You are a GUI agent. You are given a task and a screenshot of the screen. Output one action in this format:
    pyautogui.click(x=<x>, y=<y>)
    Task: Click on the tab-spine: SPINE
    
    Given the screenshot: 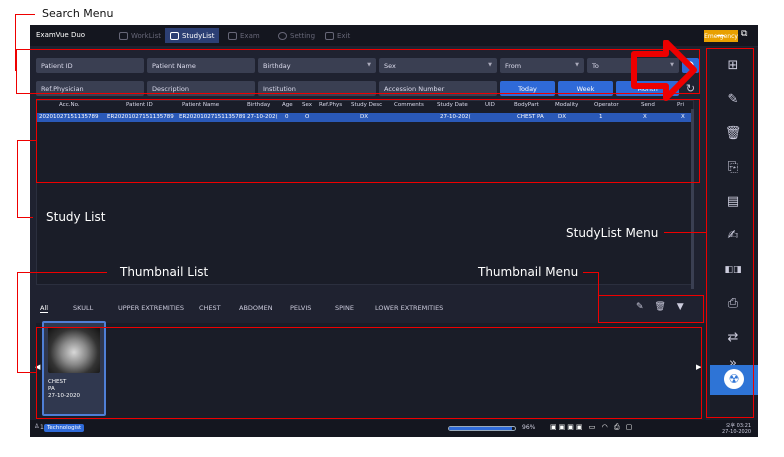 What is the action you would take?
    pyautogui.click(x=344, y=308)
    